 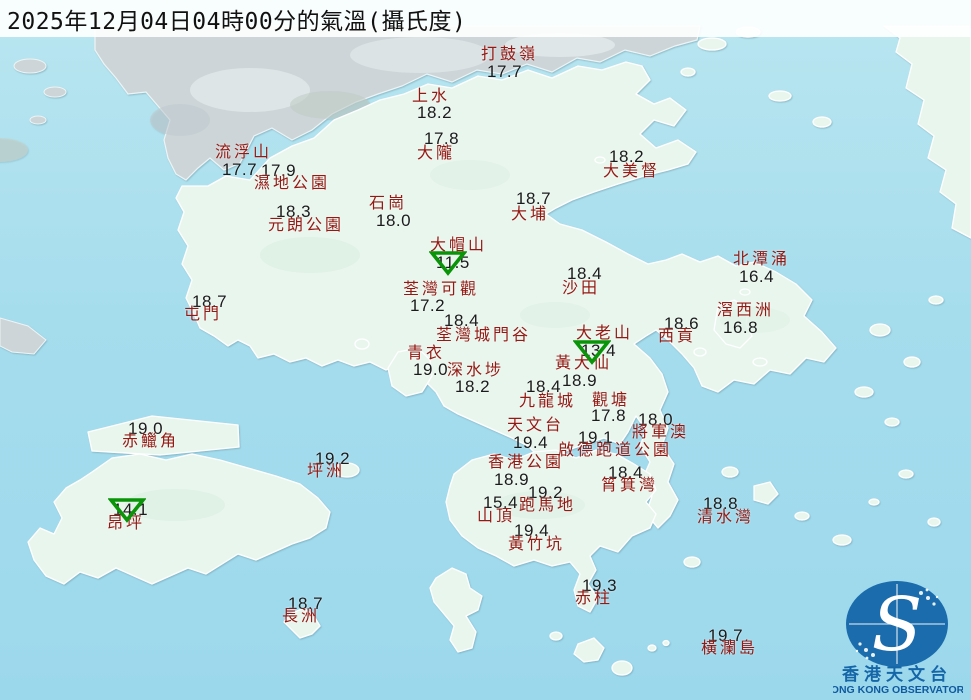 I want to click on hko-logo: S 香港天文台 HONG KONG OBSERVATORY, so click(x=898, y=638).